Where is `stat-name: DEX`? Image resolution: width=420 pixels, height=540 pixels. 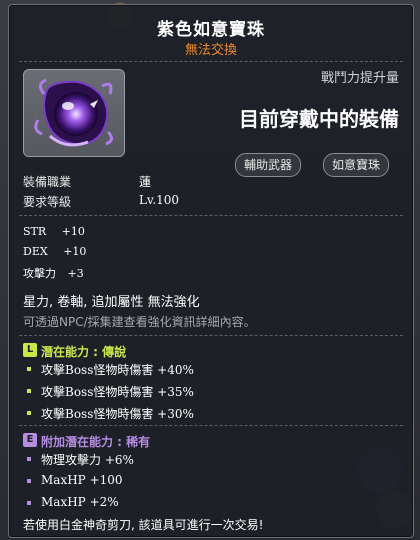
stat-name: DEX is located at coordinates (35, 251).